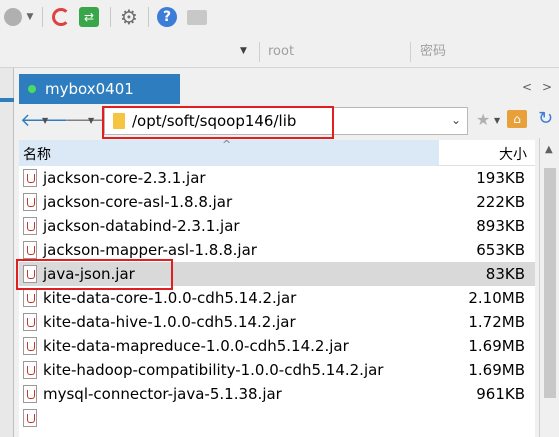 The height and width of the screenshot is (437, 559). I want to click on file-row: jackson-databind-2.3.1.jar 893KB, so click(277, 226).